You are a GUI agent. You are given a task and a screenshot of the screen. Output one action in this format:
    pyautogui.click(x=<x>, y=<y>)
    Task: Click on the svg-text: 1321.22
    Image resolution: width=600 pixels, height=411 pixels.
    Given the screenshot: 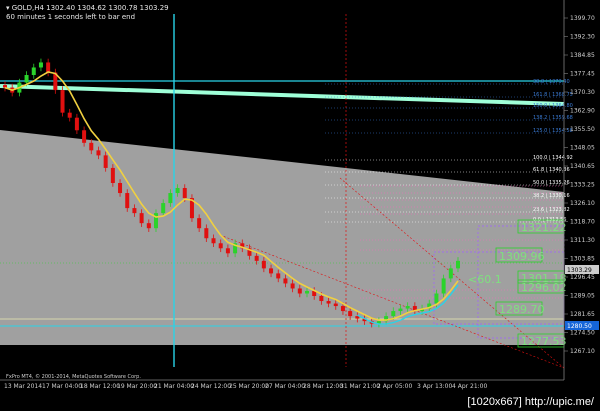 What is the action you would take?
    pyautogui.click(x=544, y=227)
    